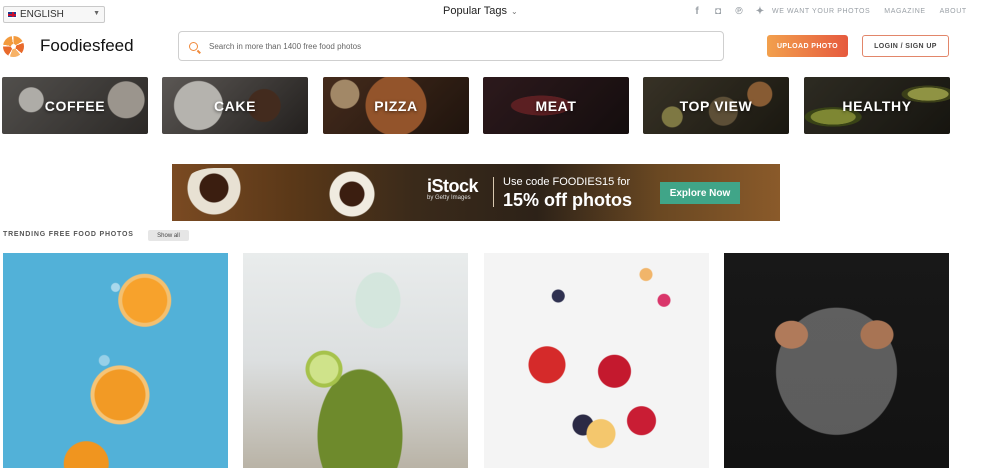 This screenshot has height=468, width=1000. What do you see at coordinates (493, 192) in the screenshot?
I see `ad-divider` at bounding box center [493, 192].